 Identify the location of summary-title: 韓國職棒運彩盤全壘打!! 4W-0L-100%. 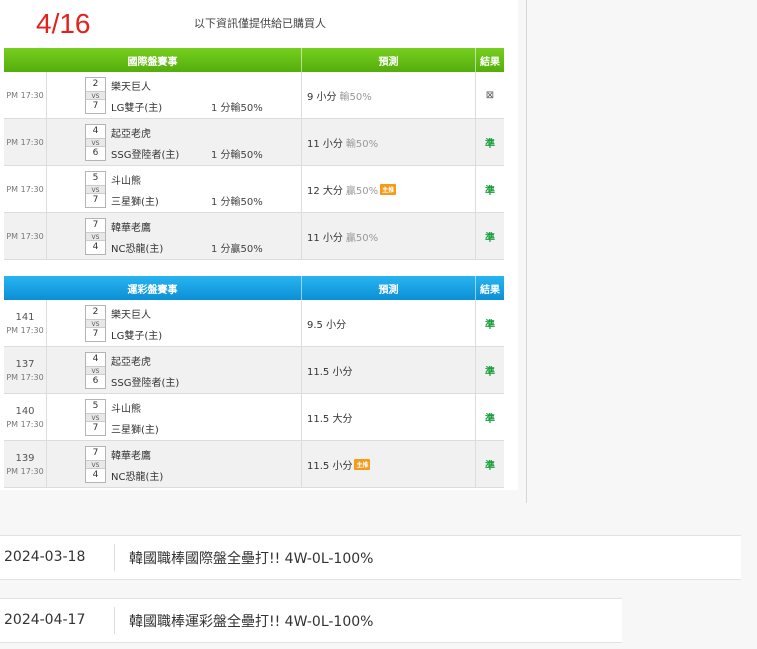
(244, 621).